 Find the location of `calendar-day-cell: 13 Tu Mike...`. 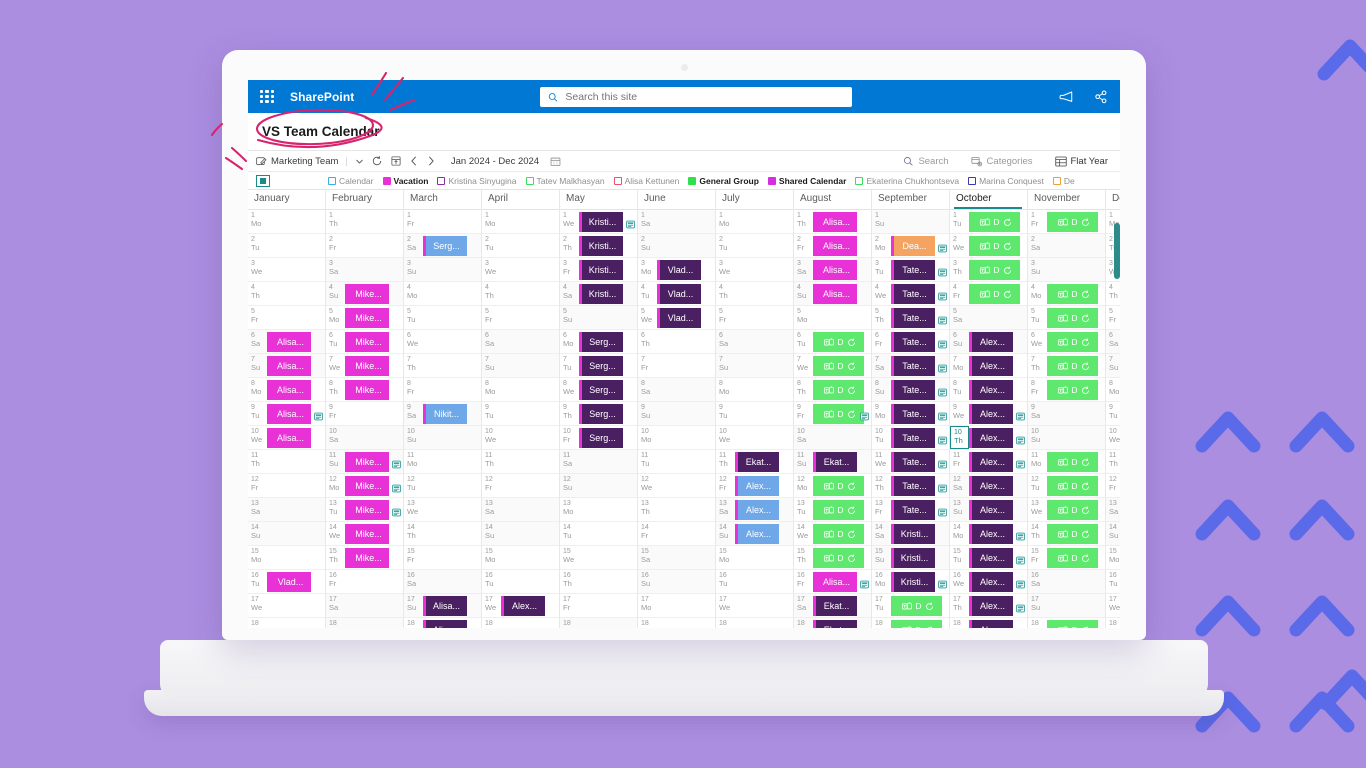

calendar-day-cell: 13 Tu Mike... is located at coordinates (364, 510).